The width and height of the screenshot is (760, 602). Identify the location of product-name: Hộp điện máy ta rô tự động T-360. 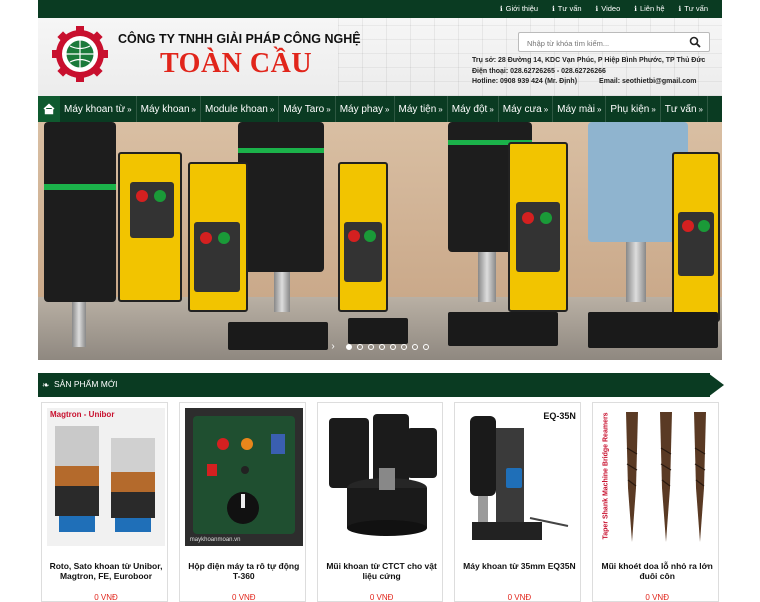
(244, 571).